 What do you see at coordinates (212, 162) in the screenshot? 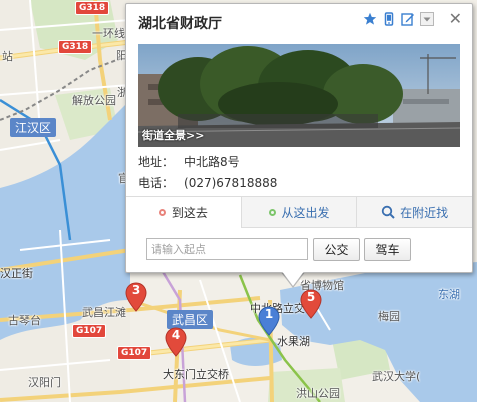
I see `address-value: 中北路8号` at bounding box center [212, 162].